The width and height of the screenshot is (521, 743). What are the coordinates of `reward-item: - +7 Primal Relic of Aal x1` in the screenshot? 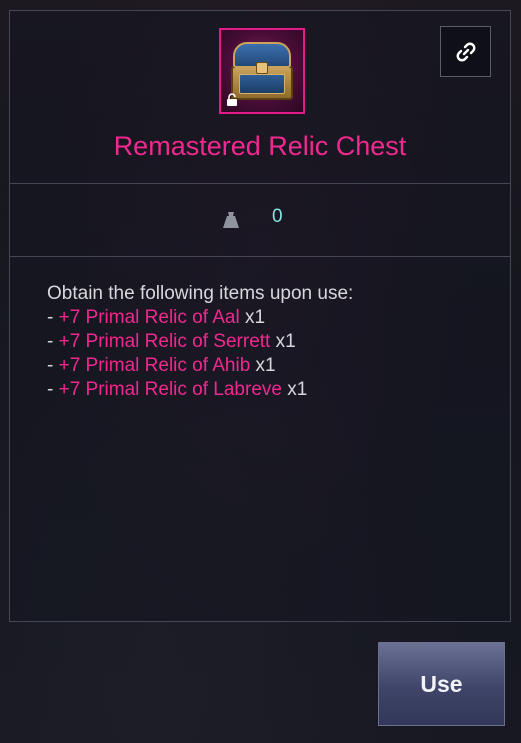 It's located at (156, 317).